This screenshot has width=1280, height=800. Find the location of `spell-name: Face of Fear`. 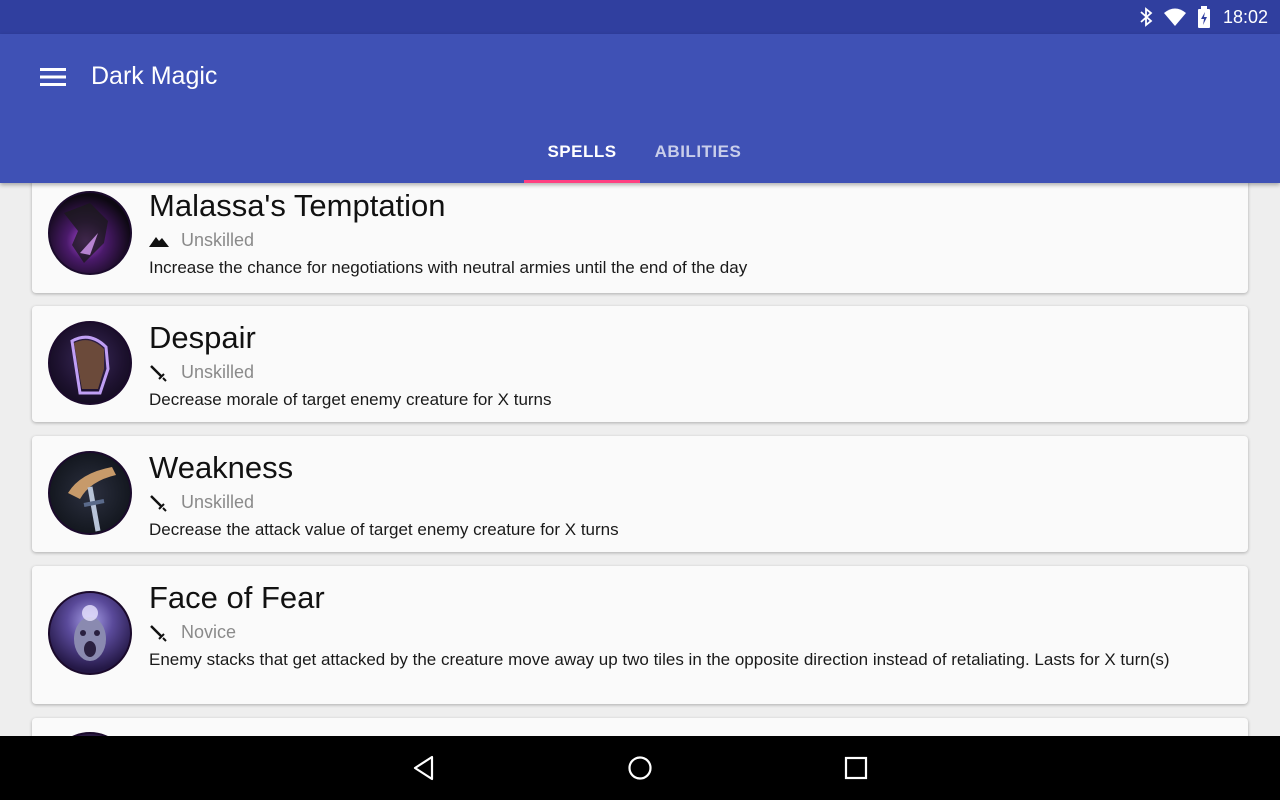

spell-name: Face of Fear is located at coordinates (237, 597).